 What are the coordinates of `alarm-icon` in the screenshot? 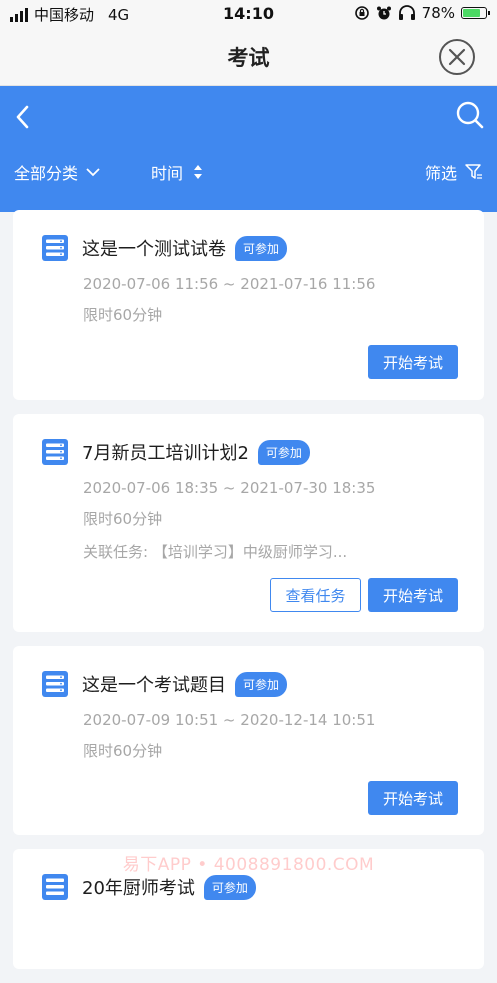 It's located at (383, 13).